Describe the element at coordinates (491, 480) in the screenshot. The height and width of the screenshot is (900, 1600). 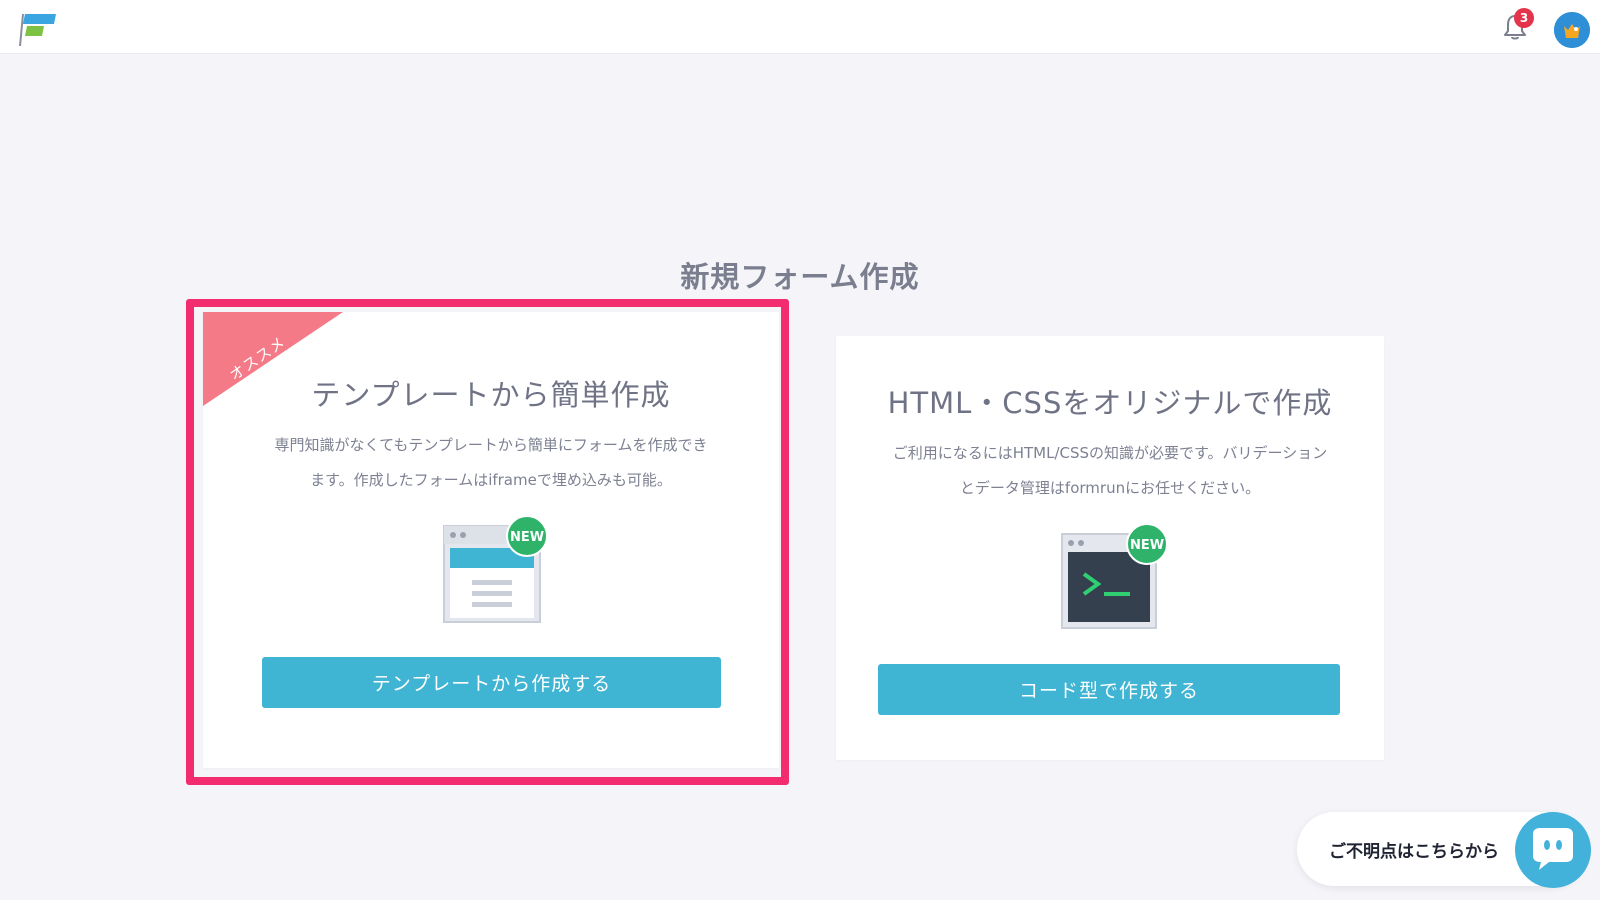
I see `card-description-line: ます。作成したフォームはiframeで埋め込みも可能。` at that location.